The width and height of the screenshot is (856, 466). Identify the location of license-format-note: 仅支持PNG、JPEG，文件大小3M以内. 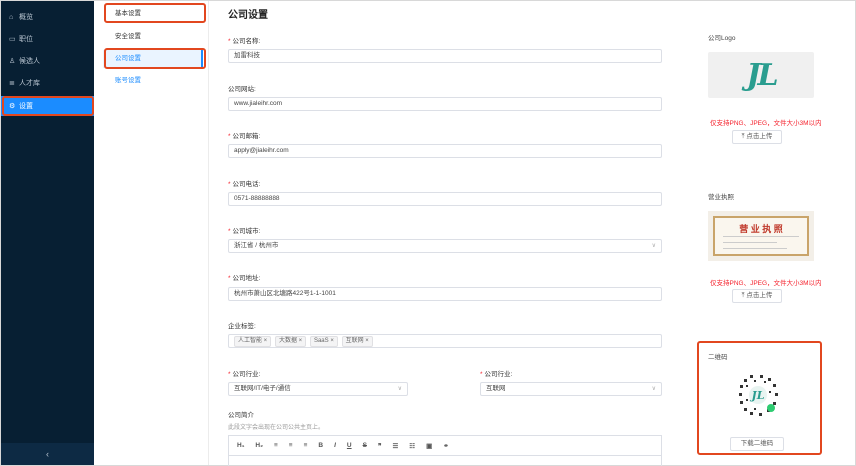
(766, 283).